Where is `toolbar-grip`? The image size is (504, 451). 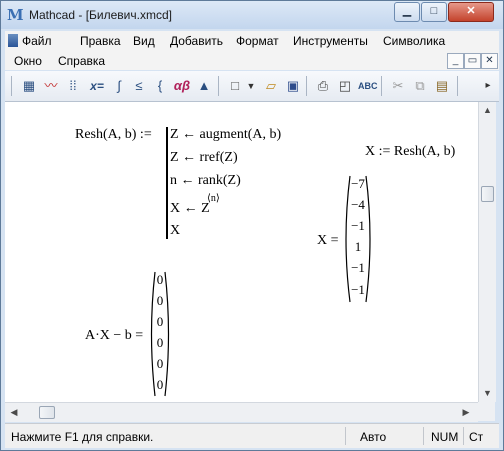 toolbar-grip is located at coordinates (11, 86).